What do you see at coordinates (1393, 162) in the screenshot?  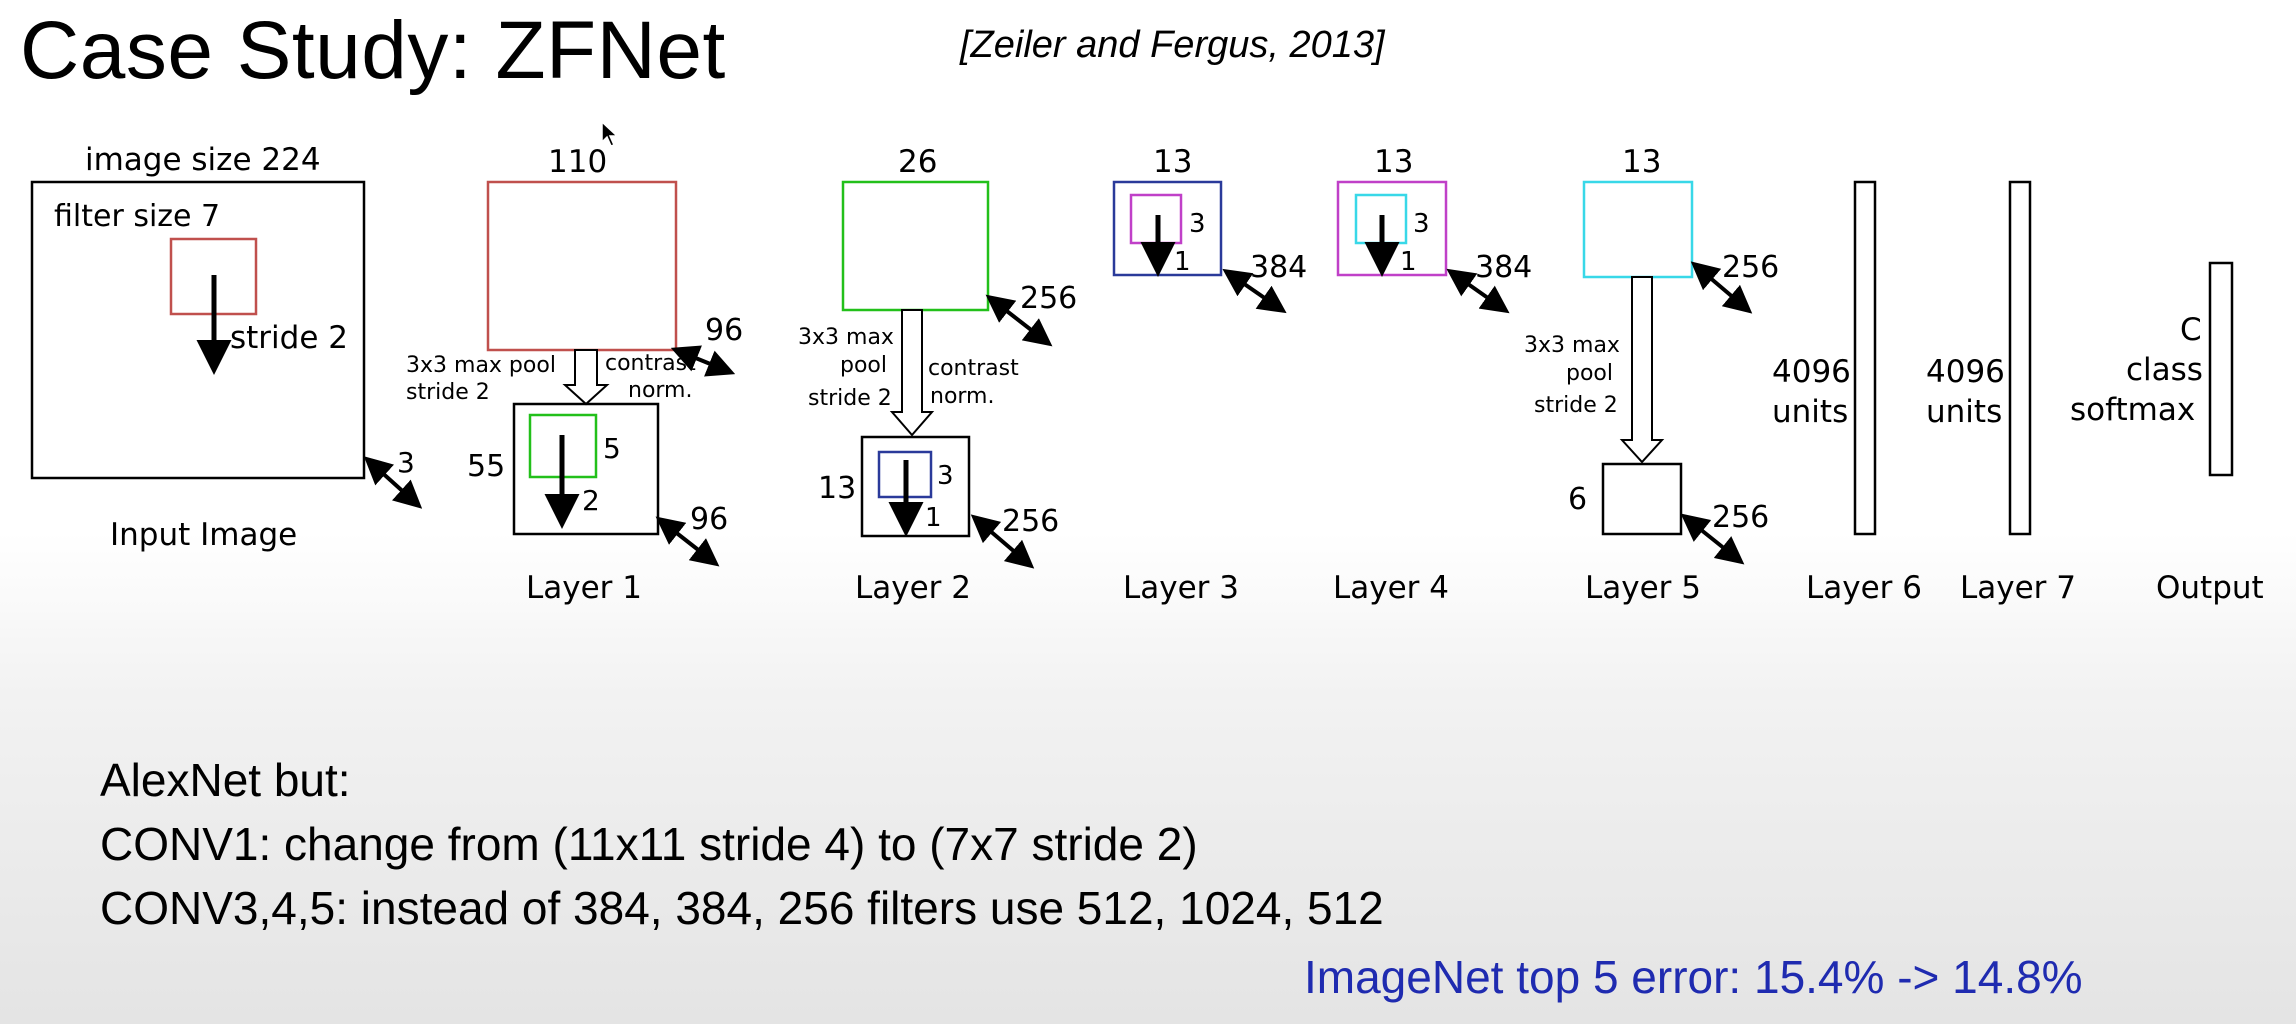 I see `layer4-size-label: 13` at bounding box center [1393, 162].